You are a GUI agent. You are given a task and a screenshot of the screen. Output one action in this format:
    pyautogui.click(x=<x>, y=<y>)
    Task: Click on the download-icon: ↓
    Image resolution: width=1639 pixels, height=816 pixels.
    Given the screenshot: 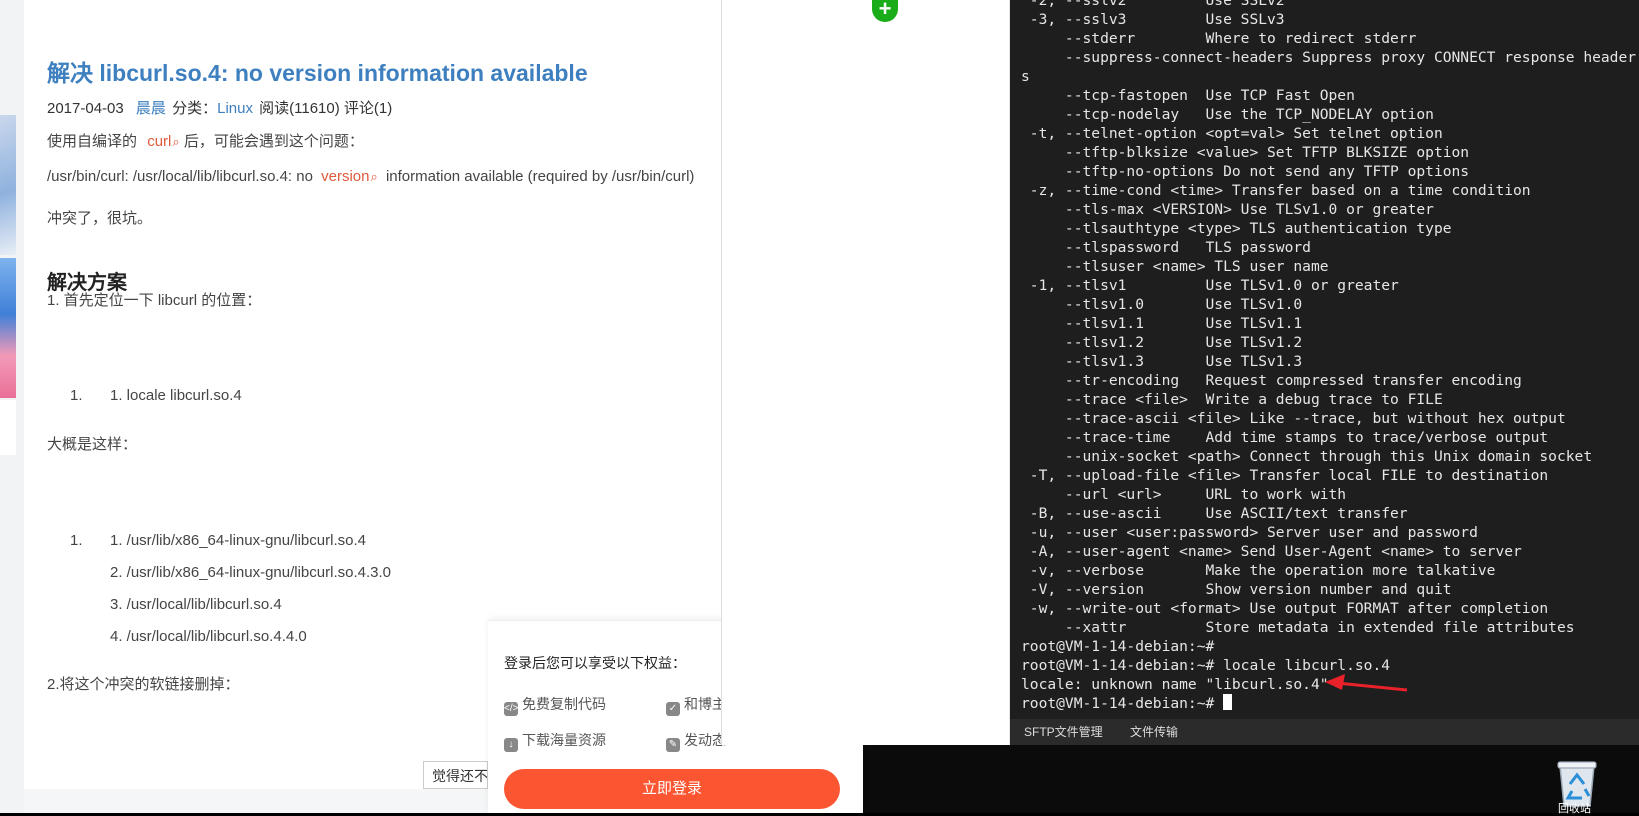 What is the action you would take?
    pyautogui.click(x=511, y=745)
    